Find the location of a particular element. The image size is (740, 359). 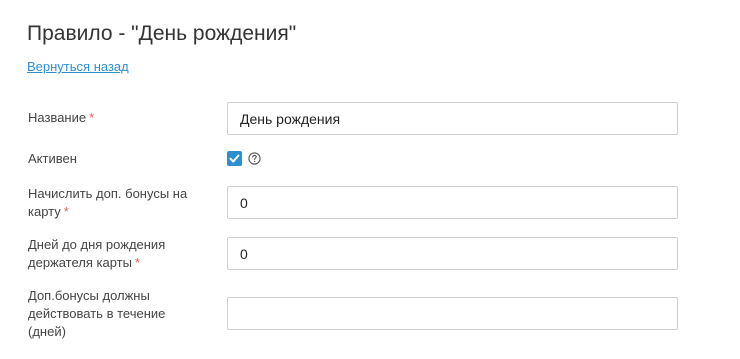

days-before-label: Дней до дня рождения держателя карты * is located at coordinates (118, 254).